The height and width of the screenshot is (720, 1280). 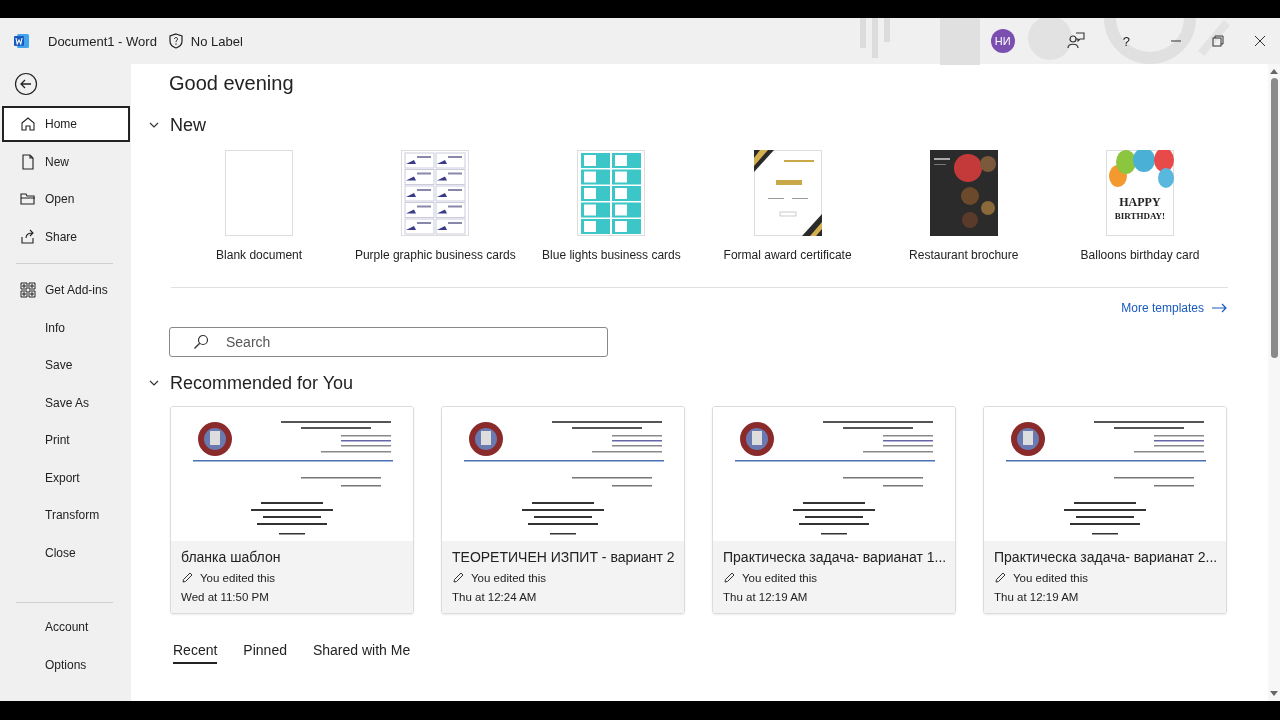 What do you see at coordinates (102, 41) in the screenshot?
I see `window-title: Document1 - Word` at bounding box center [102, 41].